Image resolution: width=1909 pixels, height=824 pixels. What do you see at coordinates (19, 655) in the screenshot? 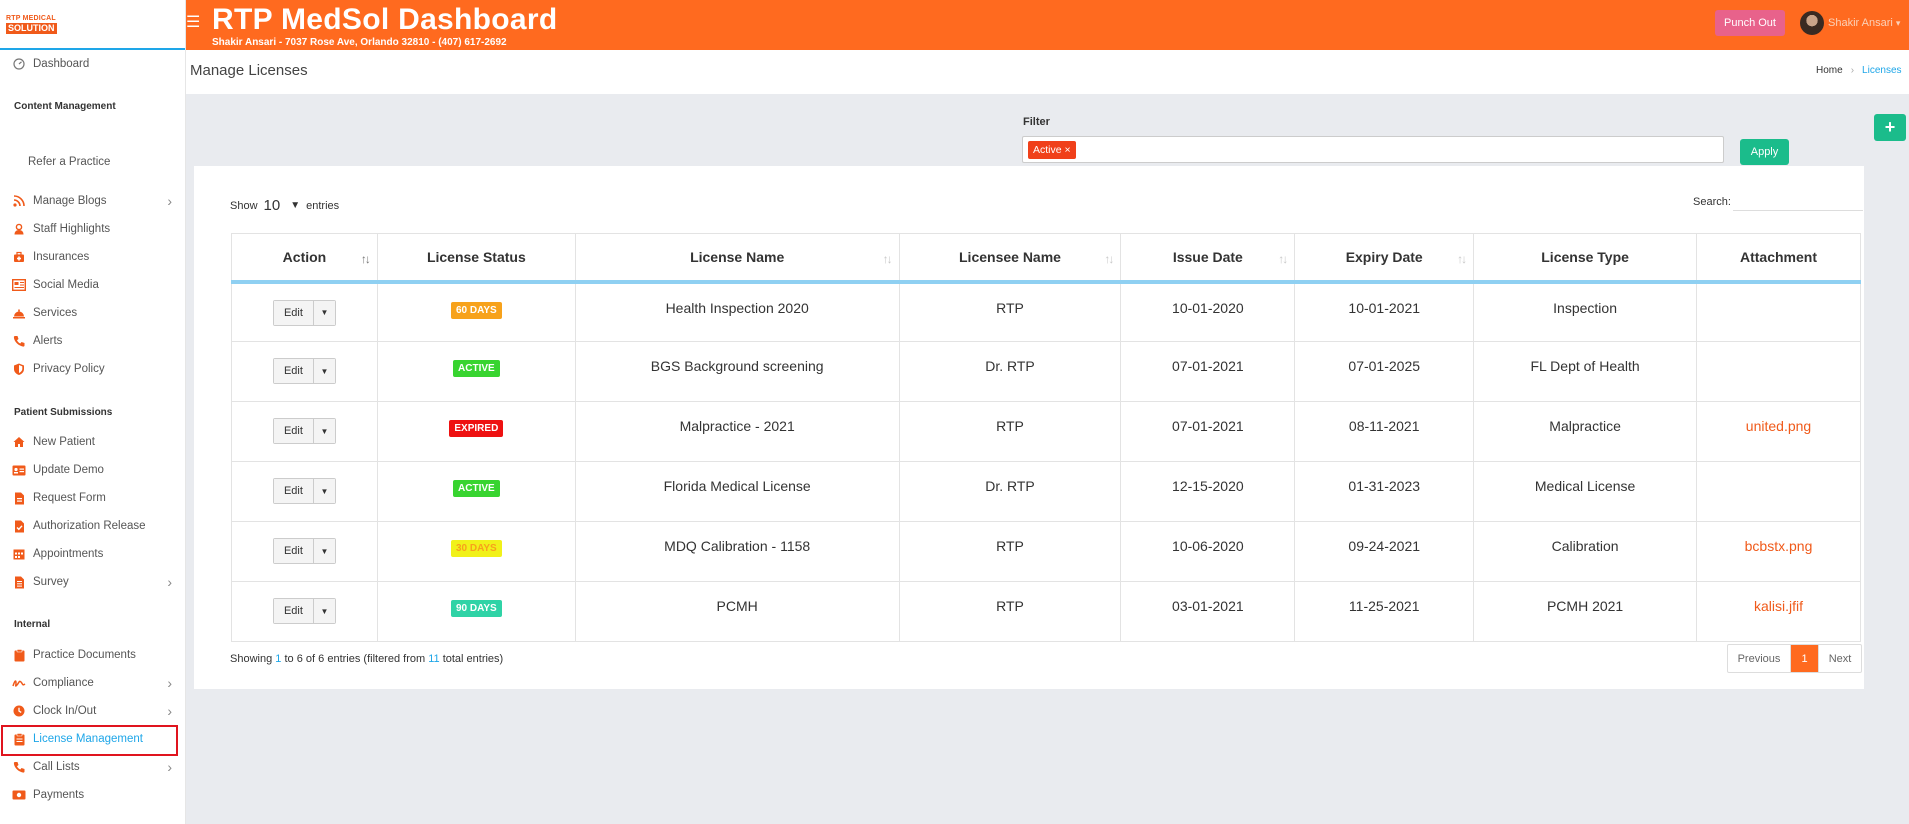
I see `clipboard-icon` at bounding box center [19, 655].